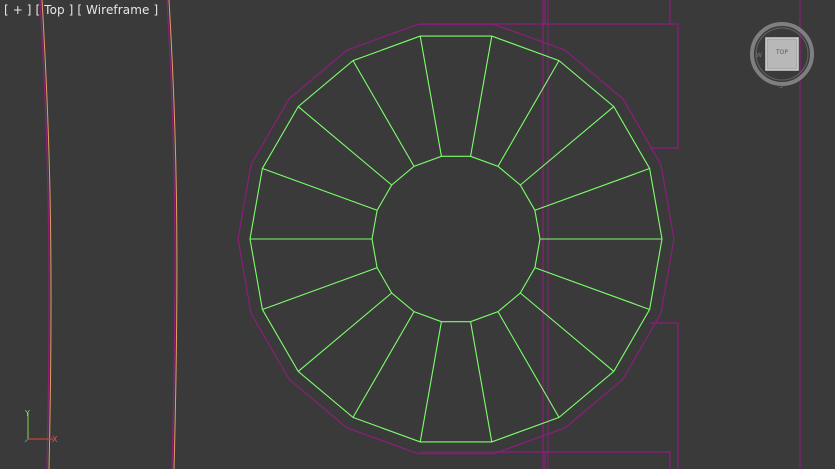 Image resolution: width=835 pixels, height=469 pixels. I want to click on axis-x-label: X, so click(55, 439).